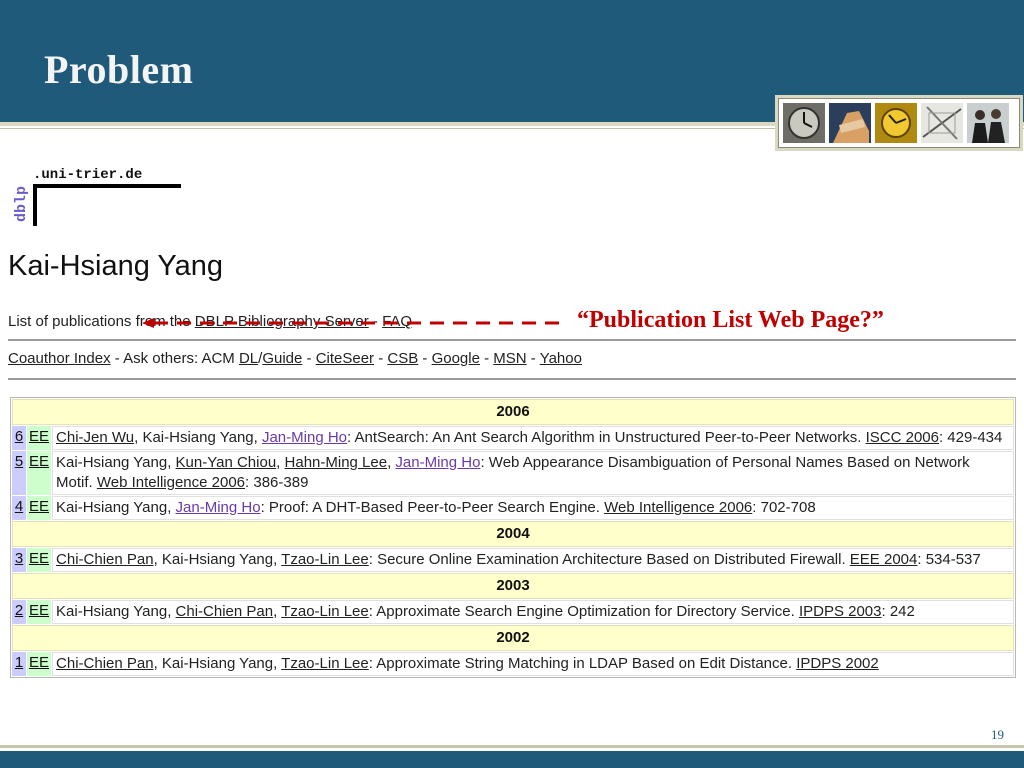 This screenshot has width=1024, height=768. I want to click on coauthor-index-link: Coauthor Index, so click(59, 358).